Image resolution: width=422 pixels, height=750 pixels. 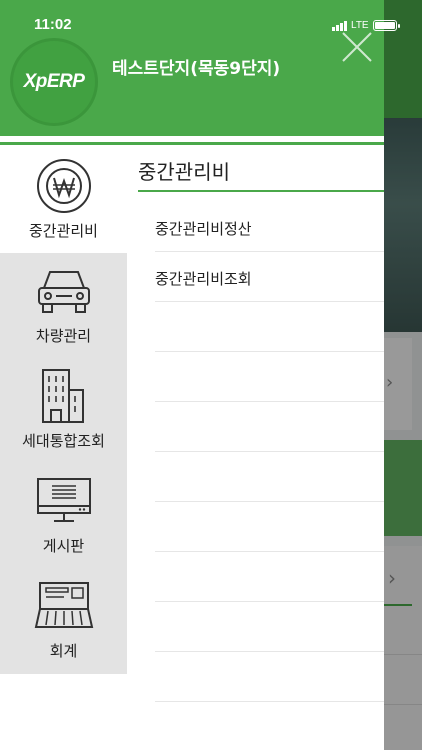 I want to click on app-logo: XpERP, so click(x=54, y=82).